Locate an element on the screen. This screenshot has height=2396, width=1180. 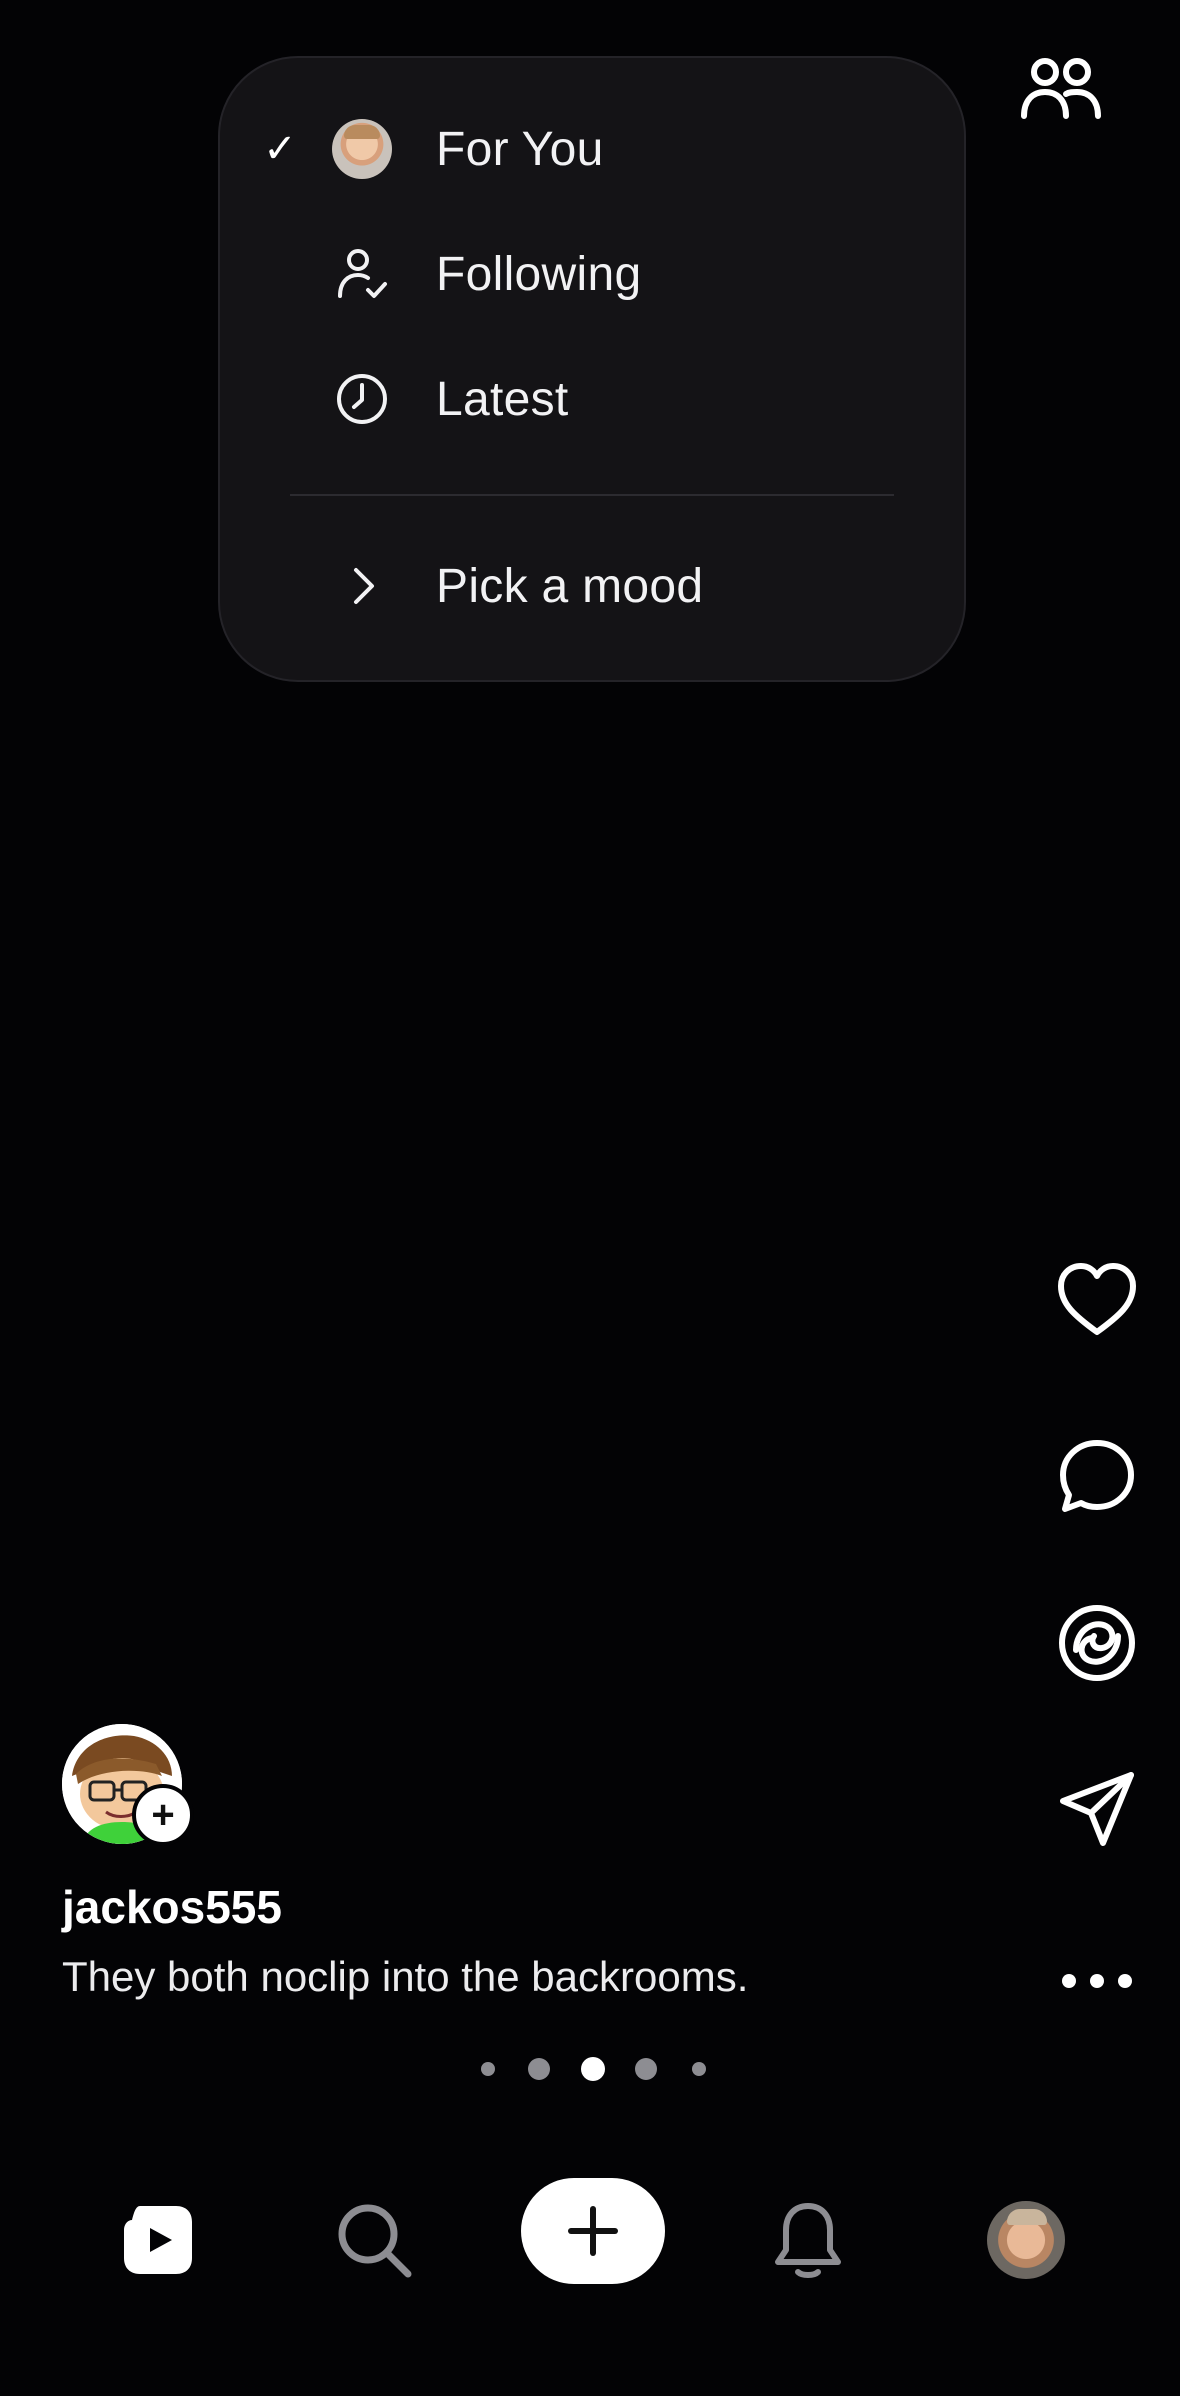
nav-notifications is located at coordinates (808, 2240).